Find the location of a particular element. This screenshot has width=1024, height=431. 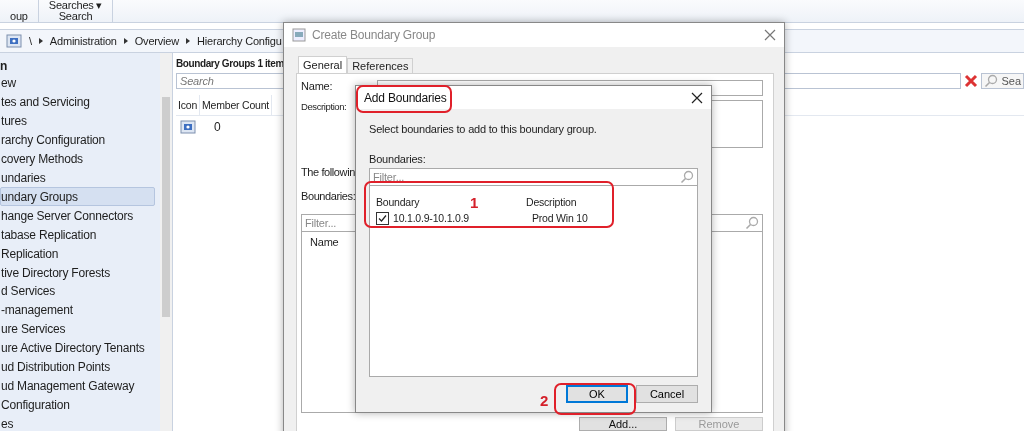

navigation-item: d Services is located at coordinates (77, 291).